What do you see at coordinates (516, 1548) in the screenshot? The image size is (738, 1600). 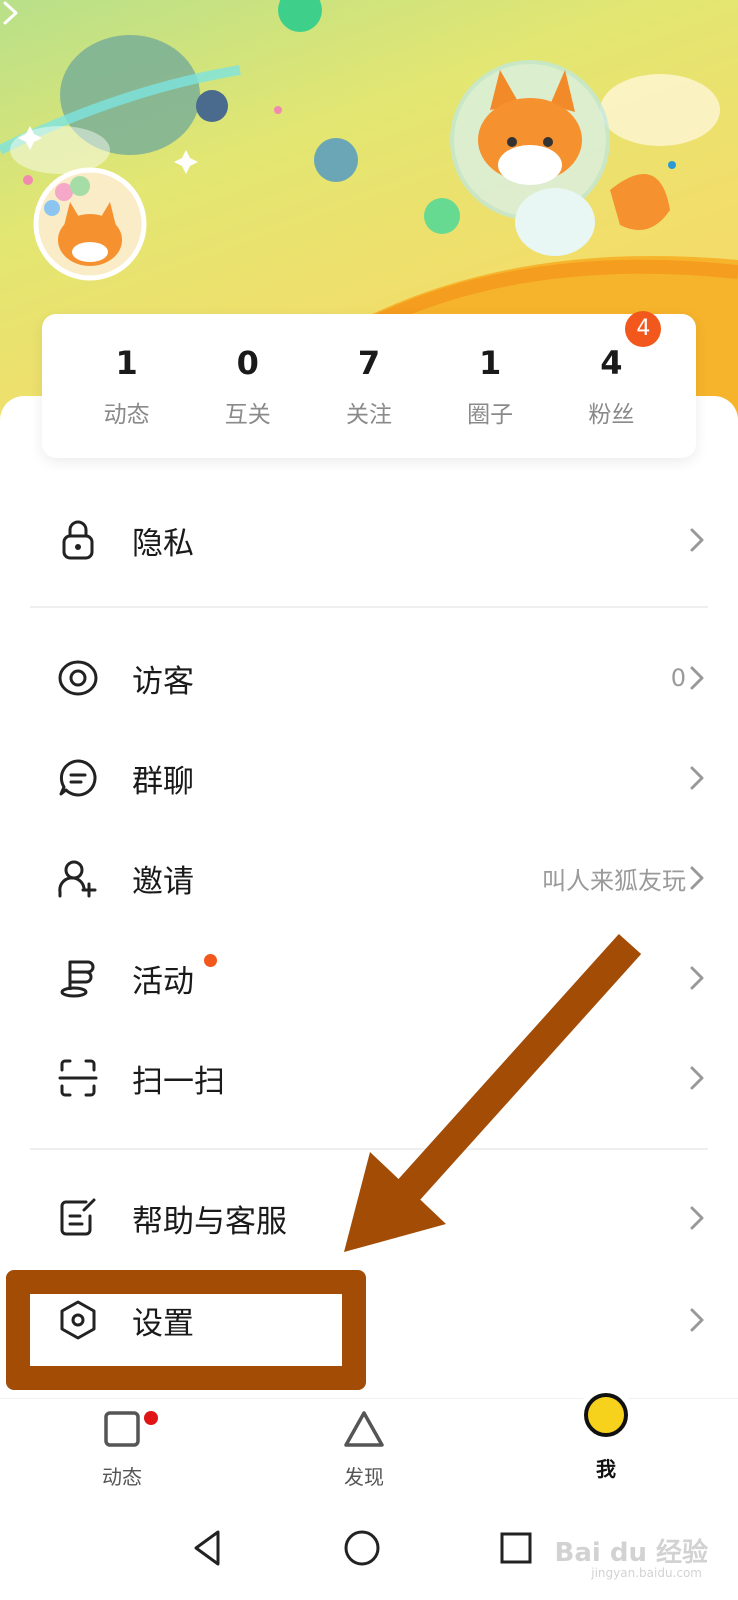 I see `recents-icon` at bounding box center [516, 1548].